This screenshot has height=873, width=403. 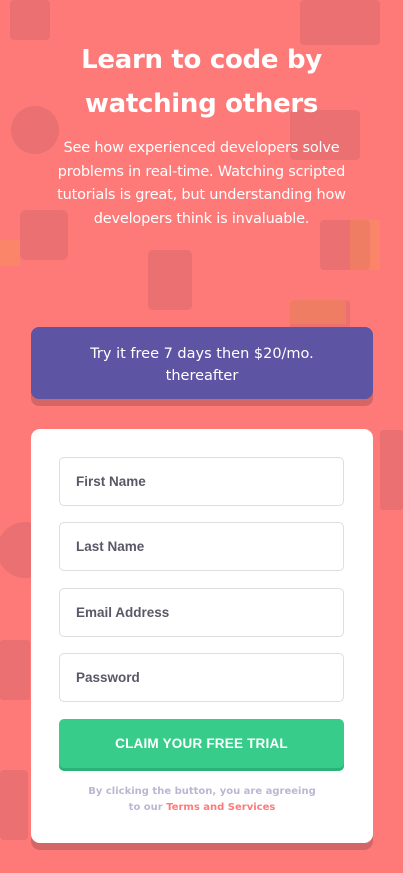 I want to click on last-name-input, so click(x=201, y=546).